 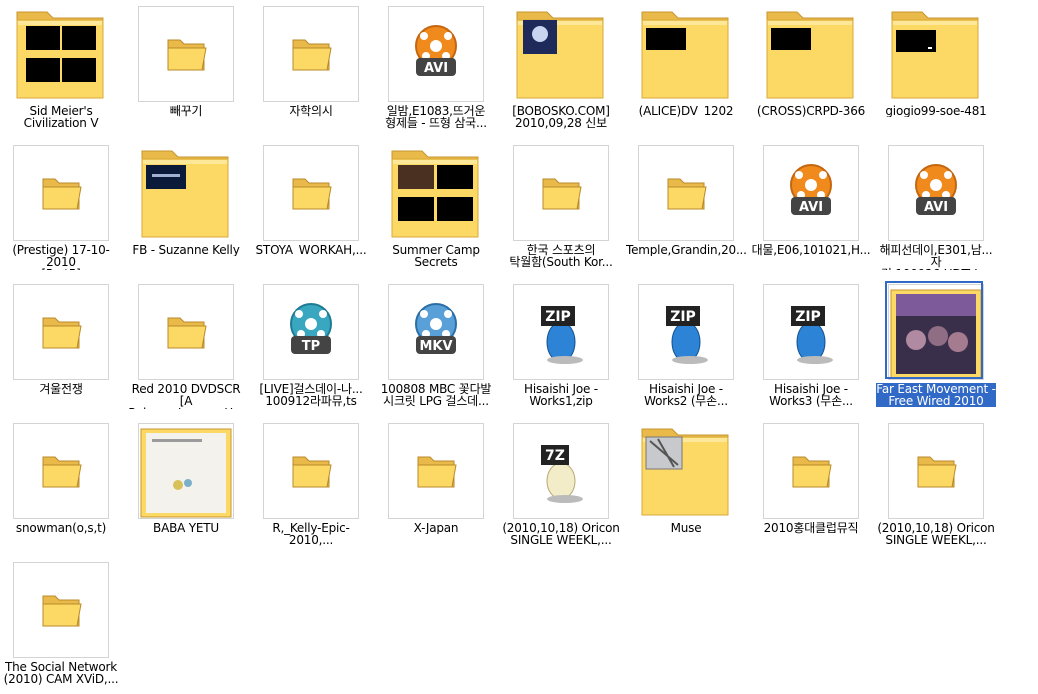 What do you see at coordinates (561, 395) in the screenshot?
I see `file-item-label: Hisaishi Joe - Works1,zip` at bounding box center [561, 395].